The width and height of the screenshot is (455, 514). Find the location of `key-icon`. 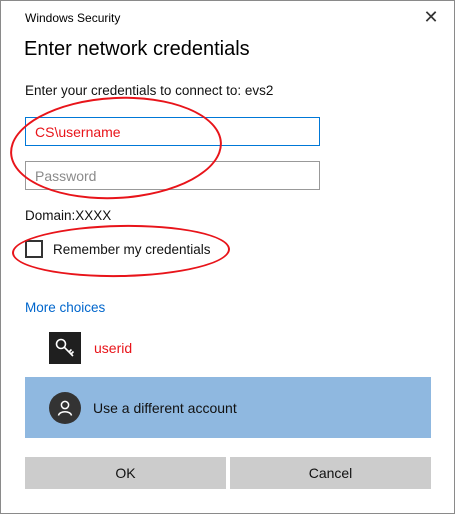

key-icon is located at coordinates (65, 348).